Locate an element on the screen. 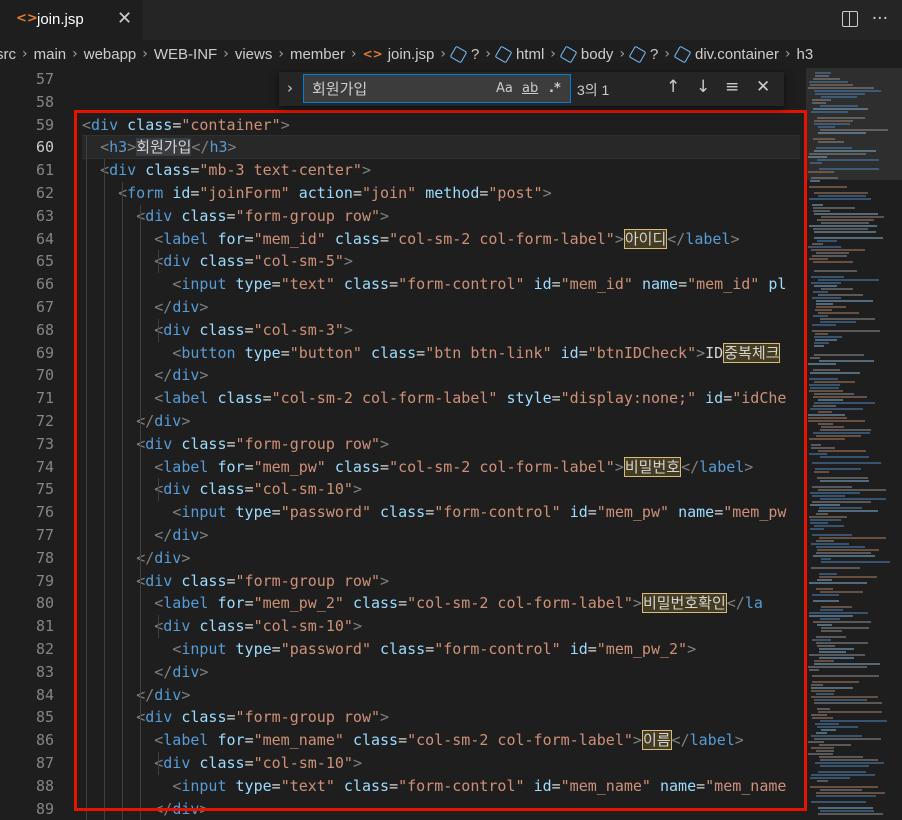 The image size is (902, 820). line-number: 62 is located at coordinates (29, 193).